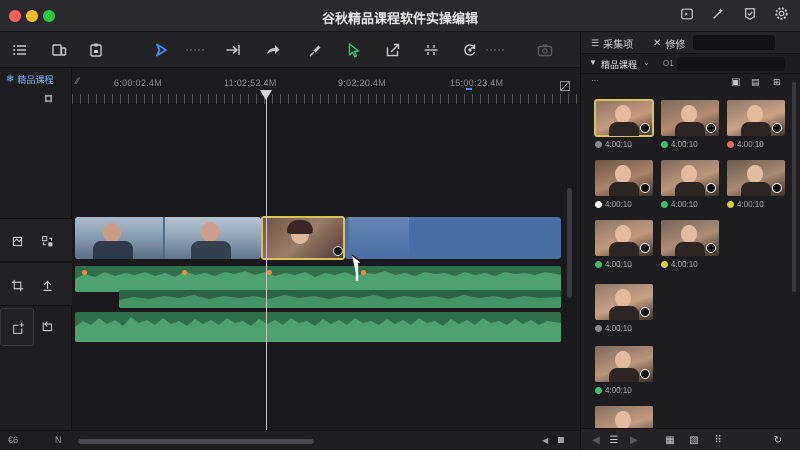  I want to click on clipboard-icon, so click(96, 50).